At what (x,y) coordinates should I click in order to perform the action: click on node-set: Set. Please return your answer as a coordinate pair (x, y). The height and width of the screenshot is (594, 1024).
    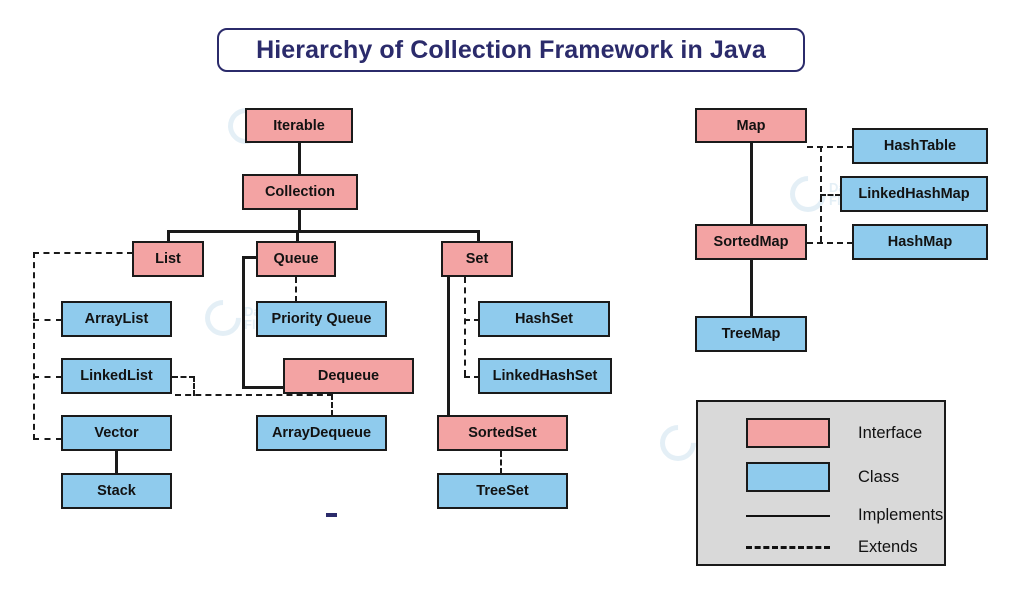
    Looking at the image, I should click on (477, 259).